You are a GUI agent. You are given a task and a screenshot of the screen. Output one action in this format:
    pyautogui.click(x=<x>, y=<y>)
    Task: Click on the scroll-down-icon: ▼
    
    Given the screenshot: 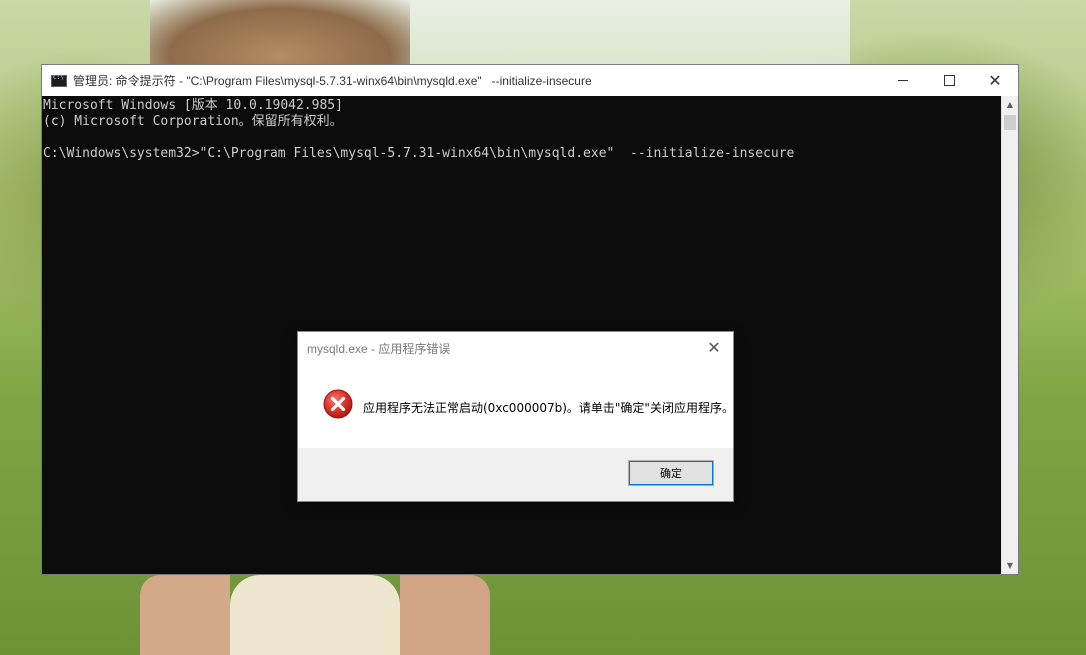 What is the action you would take?
    pyautogui.click(x=1010, y=565)
    